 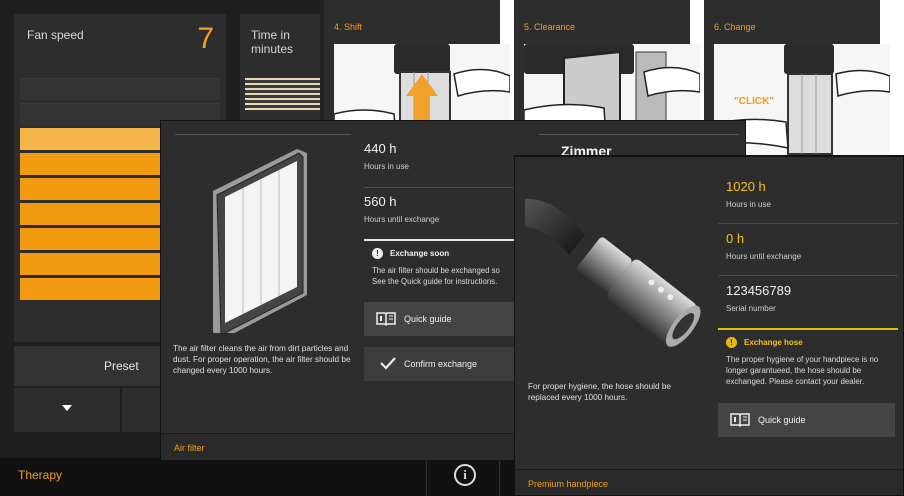 What do you see at coordinates (348, 27) in the screenshot?
I see `guide-step-title: 4. Shift` at bounding box center [348, 27].